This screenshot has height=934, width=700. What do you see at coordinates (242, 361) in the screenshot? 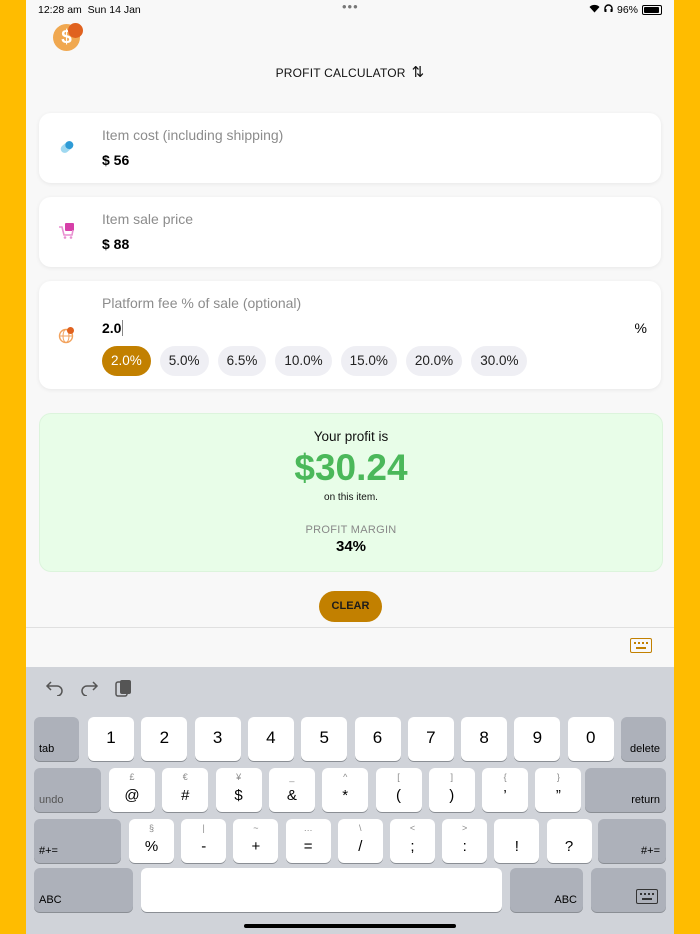
I see `fee-chip: 6.5%` at bounding box center [242, 361].